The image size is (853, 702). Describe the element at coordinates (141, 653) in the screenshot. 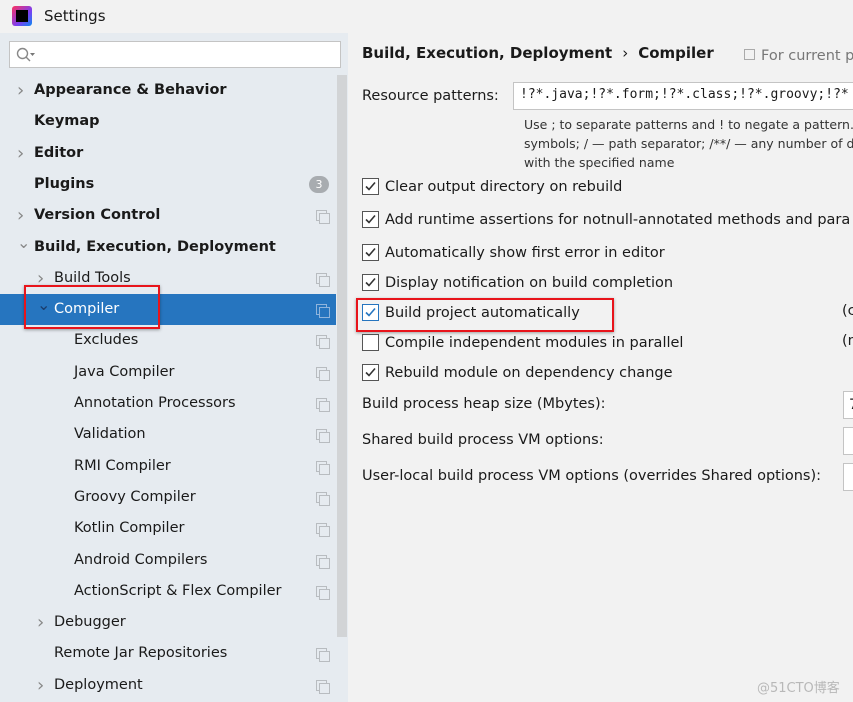

I see `sidebar-item-label: Remote Jar Repositories` at that location.